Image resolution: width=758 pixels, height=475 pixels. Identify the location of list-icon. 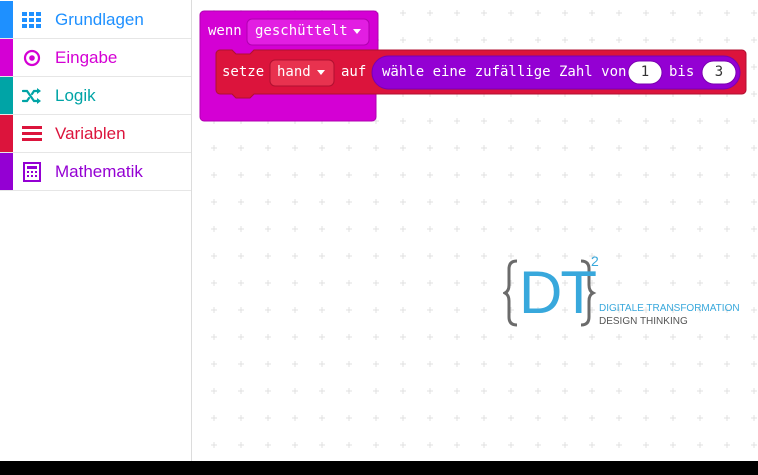
(32, 134).